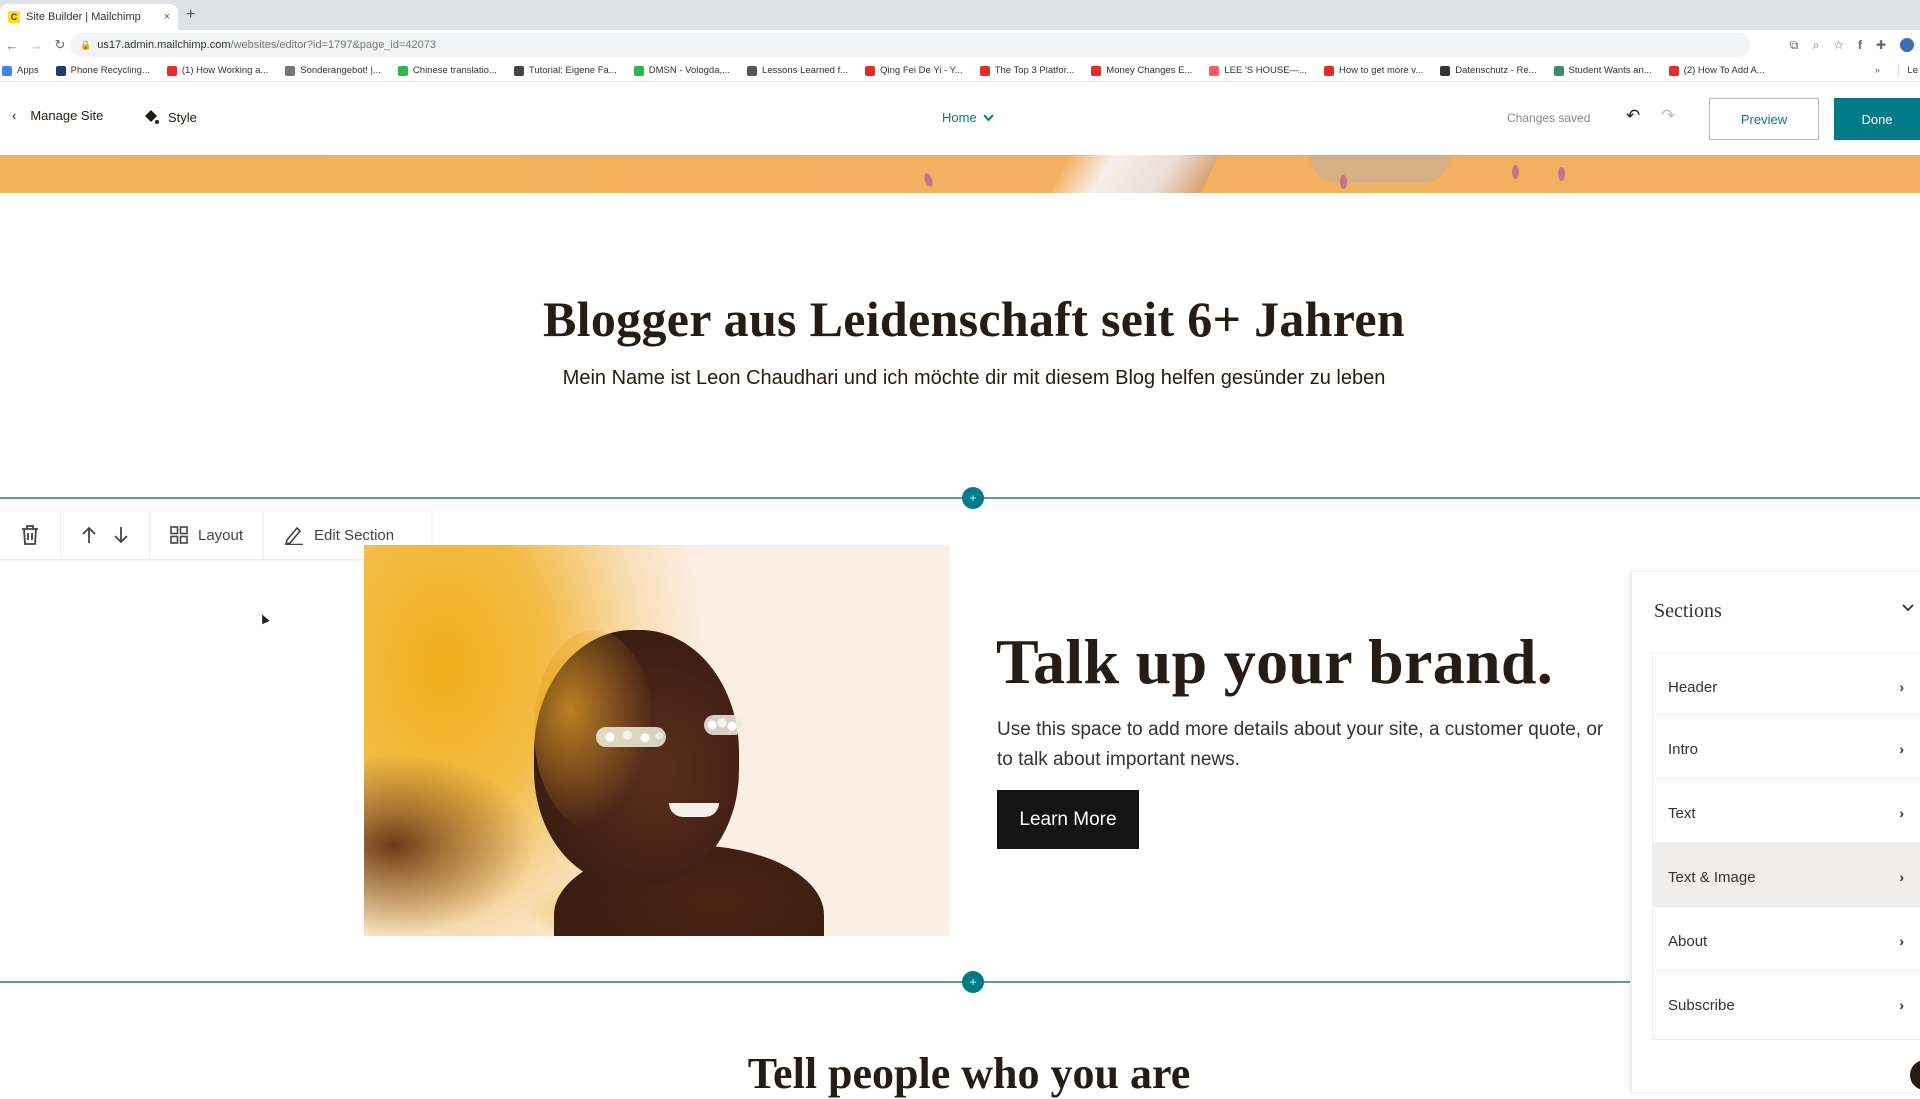 The image size is (1920, 1099). What do you see at coordinates (36, 45) in the screenshot?
I see `forward-icon: →` at bounding box center [36, 45].